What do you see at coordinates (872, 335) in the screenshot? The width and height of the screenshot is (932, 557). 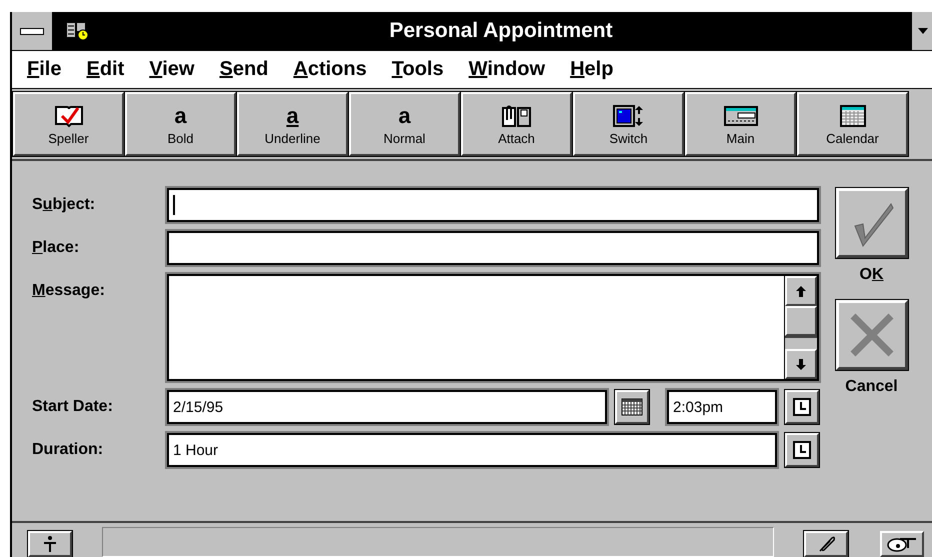 I see `cancel-button` at bounding box center [872, 335].